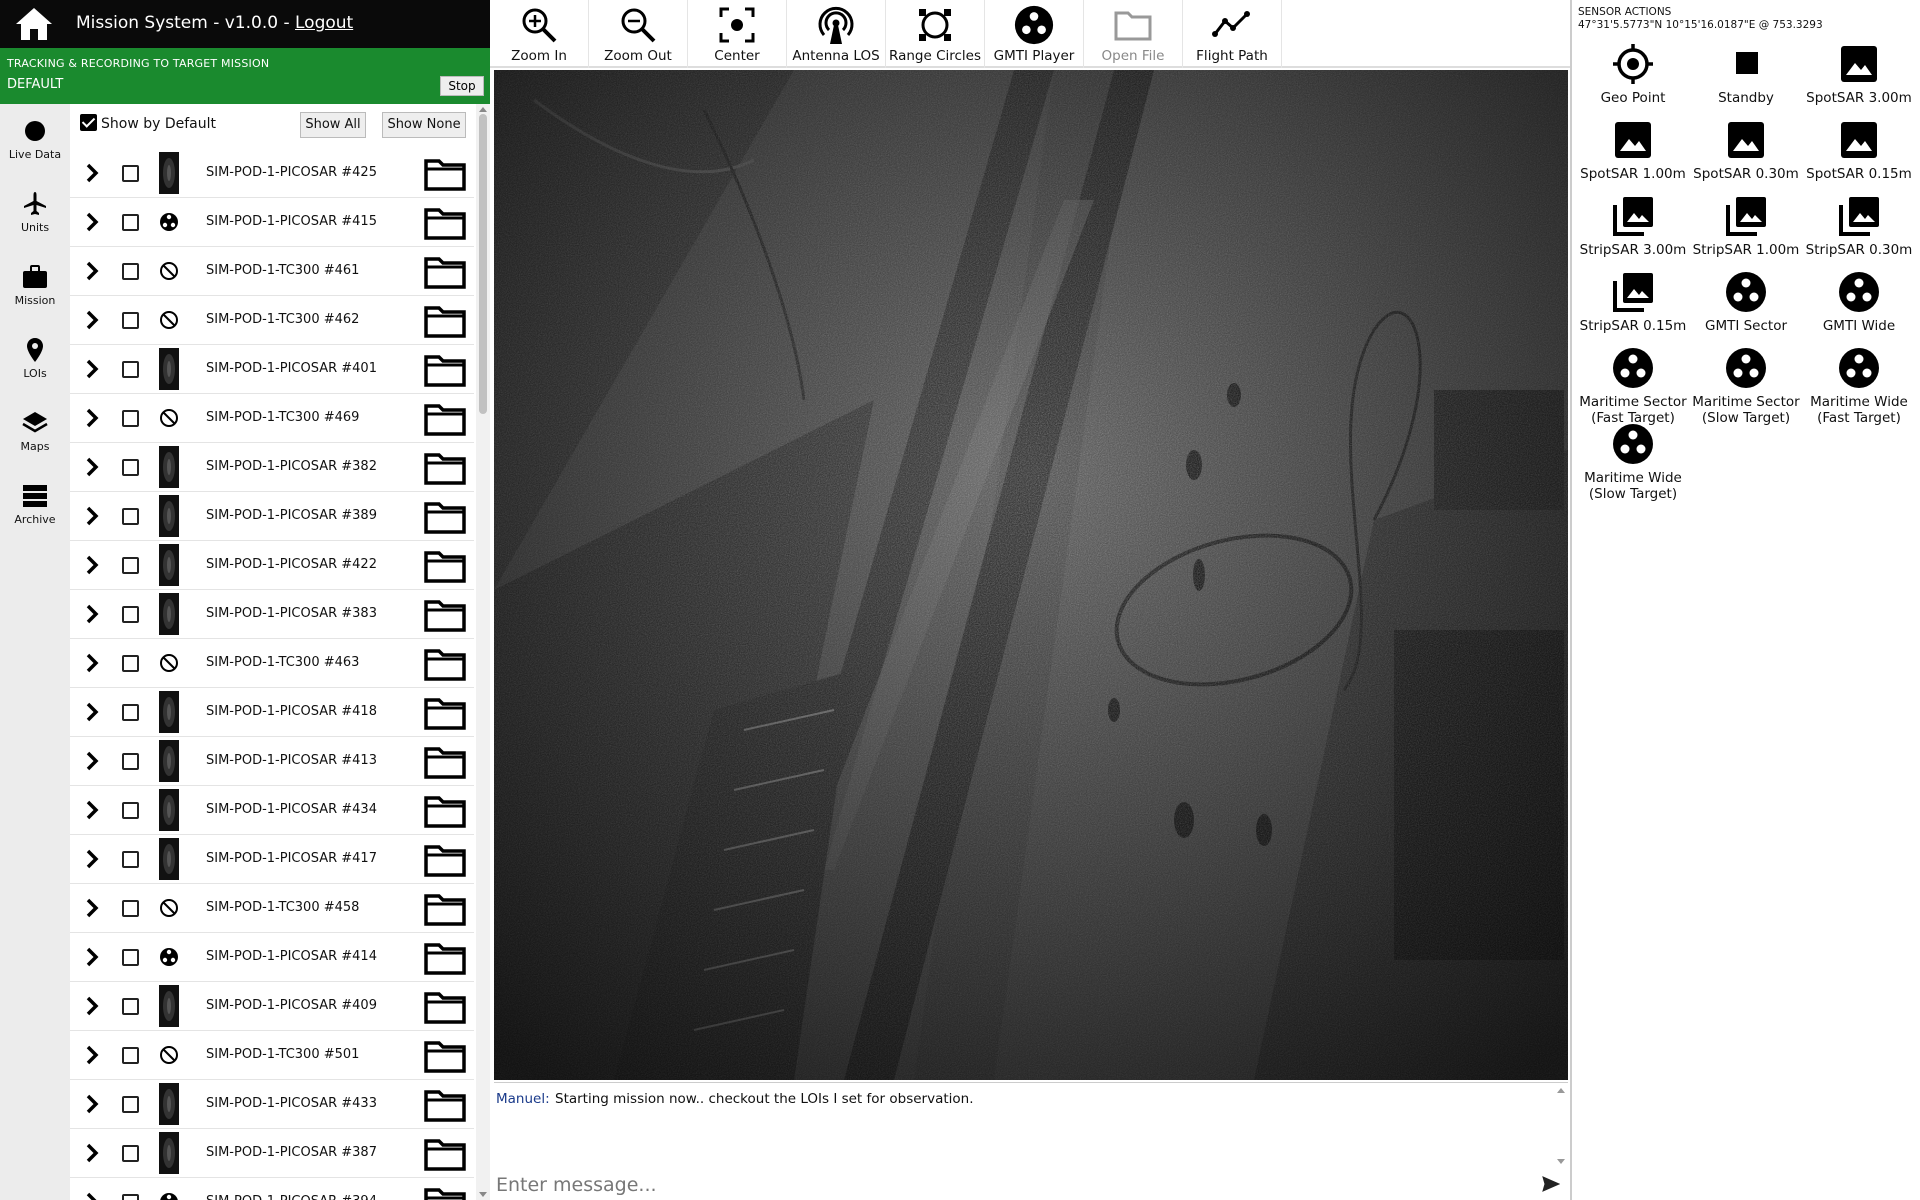  I want to click on nav-item-mission: Mission, so click(35, 284).